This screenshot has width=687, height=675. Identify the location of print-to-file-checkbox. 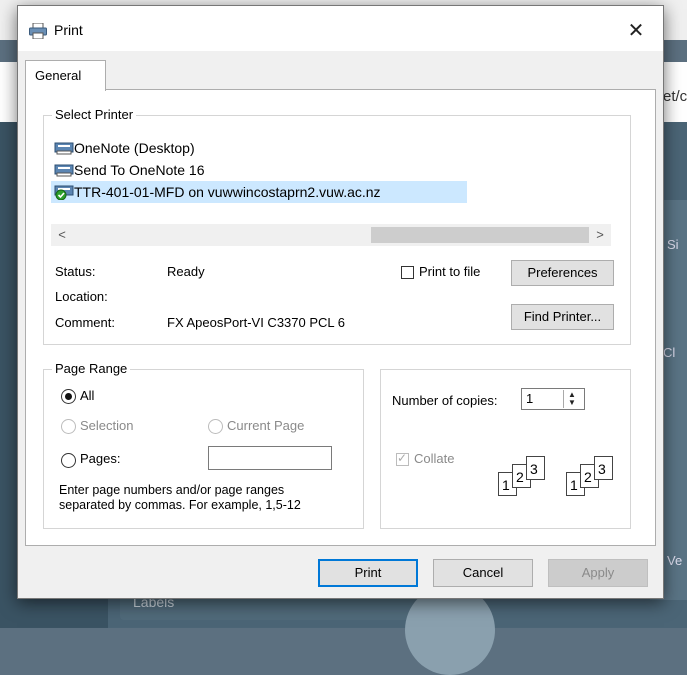
(407, 272).